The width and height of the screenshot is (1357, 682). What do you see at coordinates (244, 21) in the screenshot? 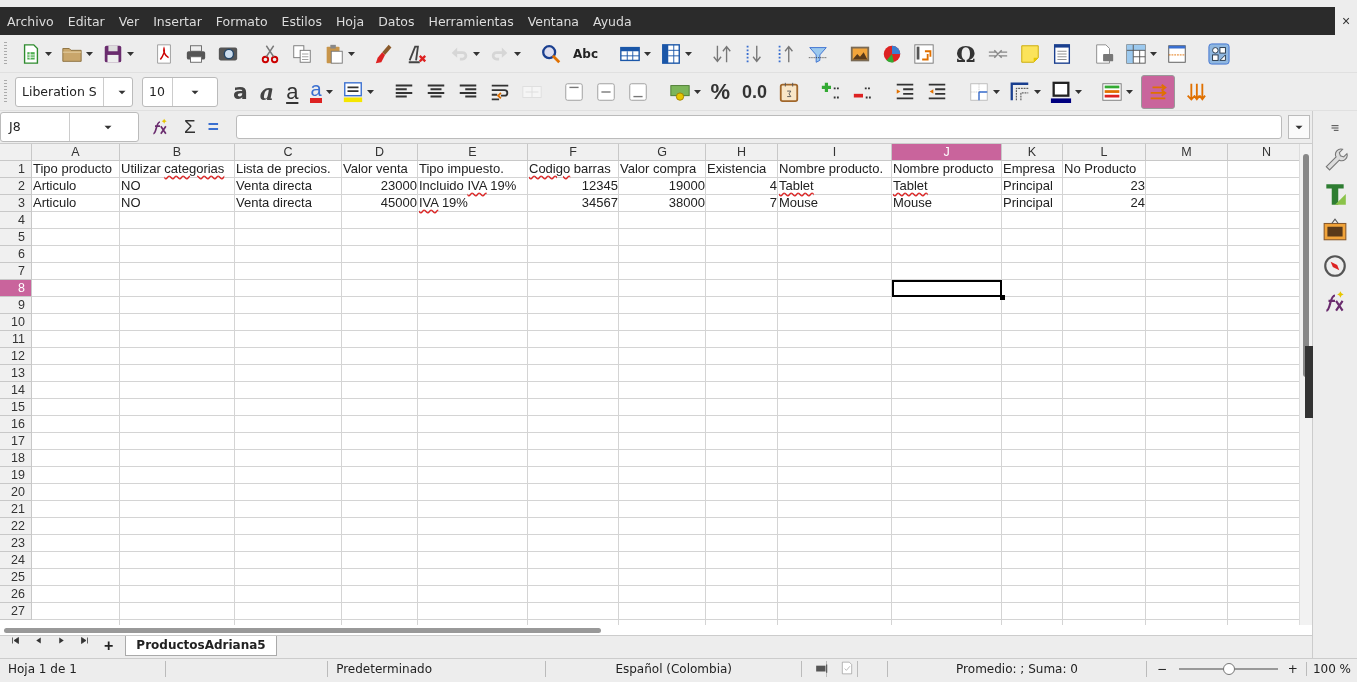
I see `menu-item: Formato` at bounding box center [244, 21].